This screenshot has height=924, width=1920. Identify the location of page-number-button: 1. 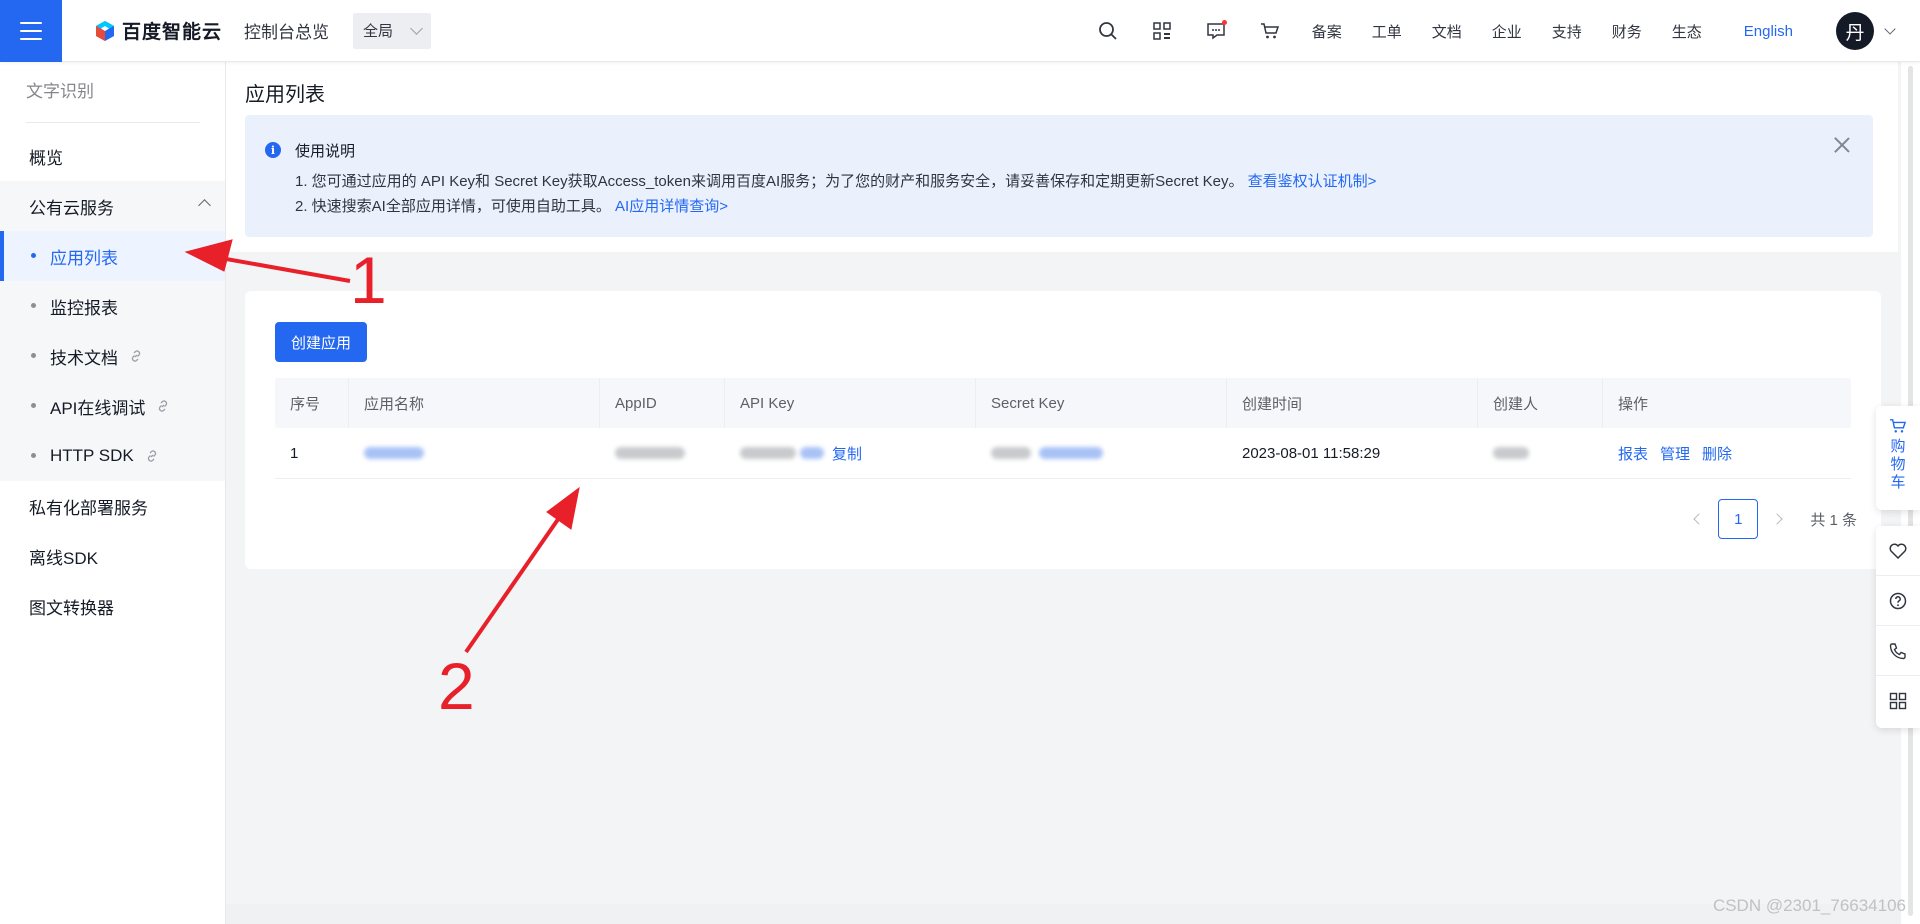
(1738, 519).